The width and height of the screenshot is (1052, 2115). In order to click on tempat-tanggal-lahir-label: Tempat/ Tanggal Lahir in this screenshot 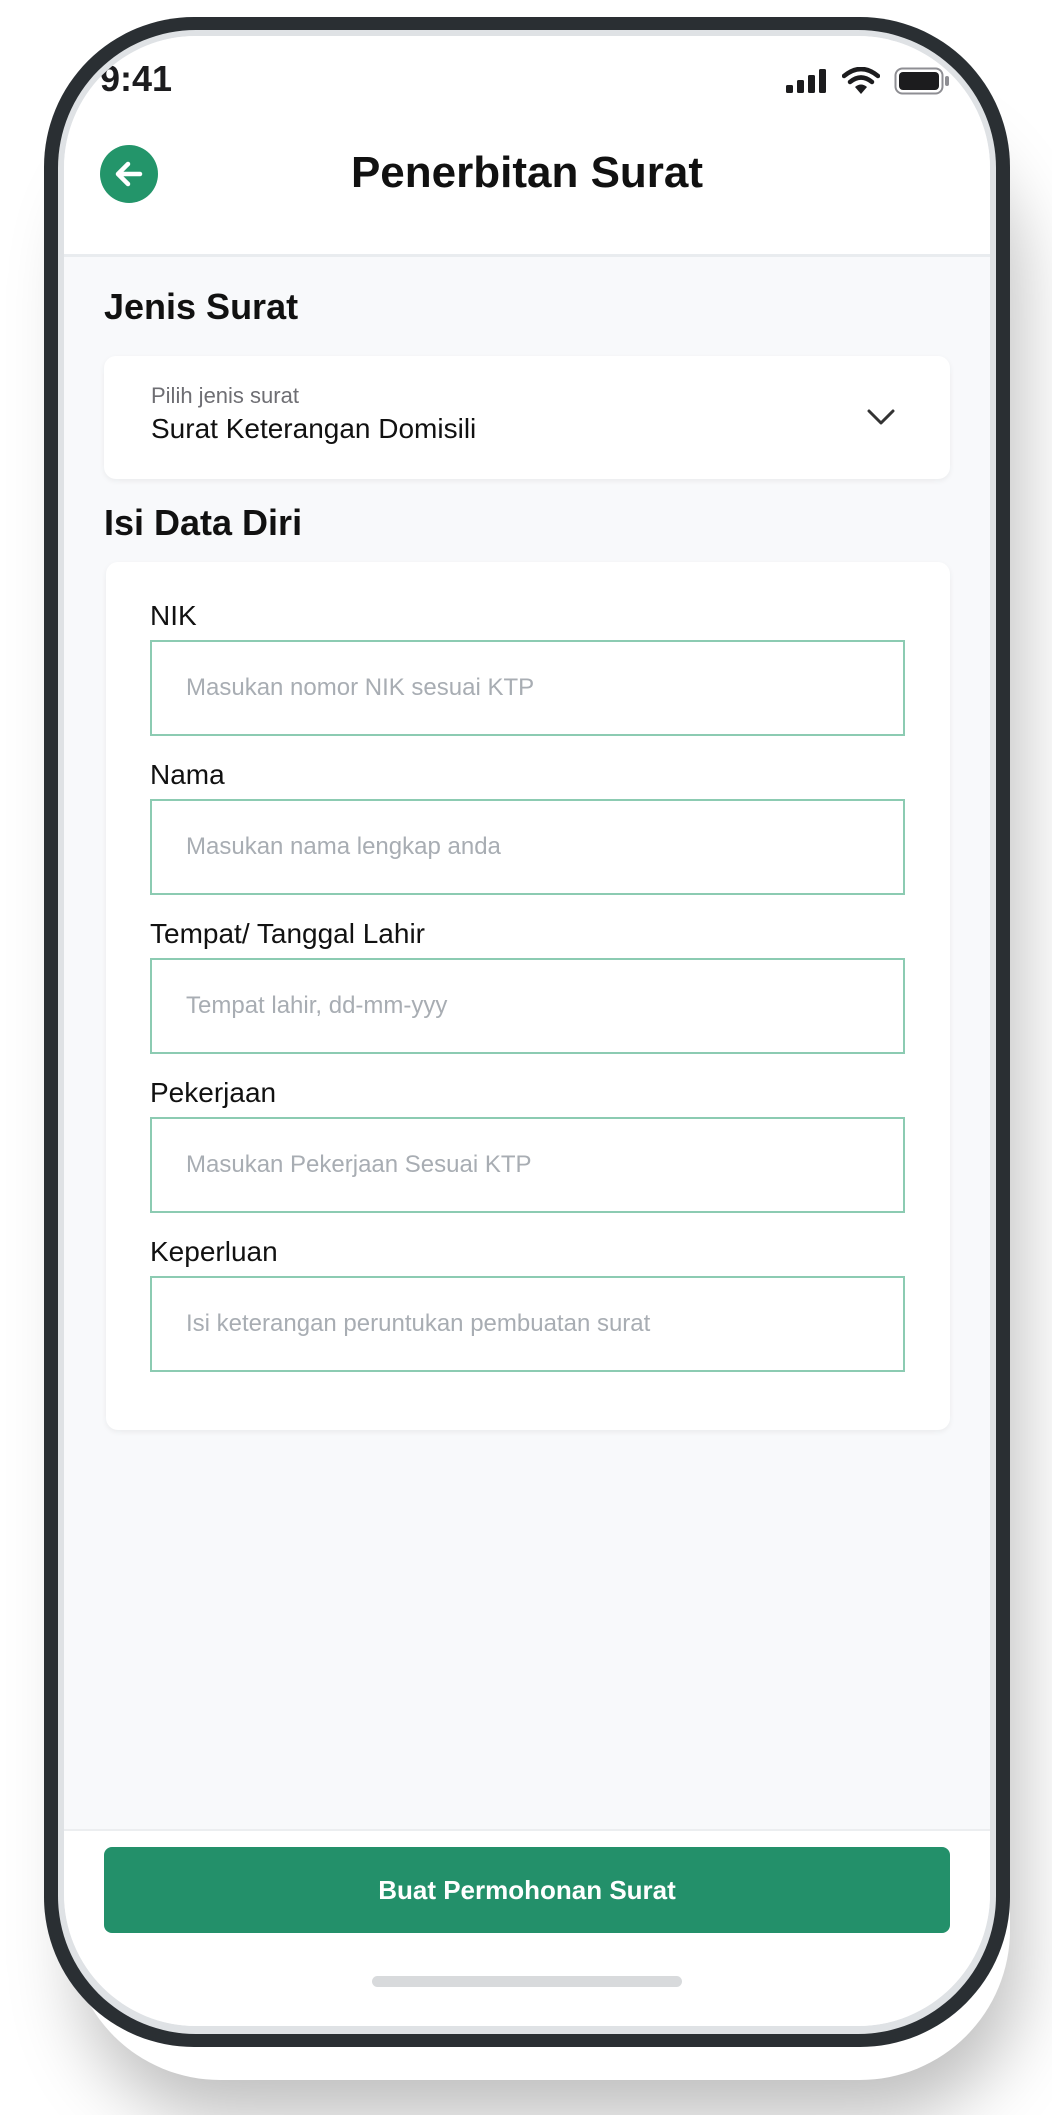, I will do `click(287, 933)`.